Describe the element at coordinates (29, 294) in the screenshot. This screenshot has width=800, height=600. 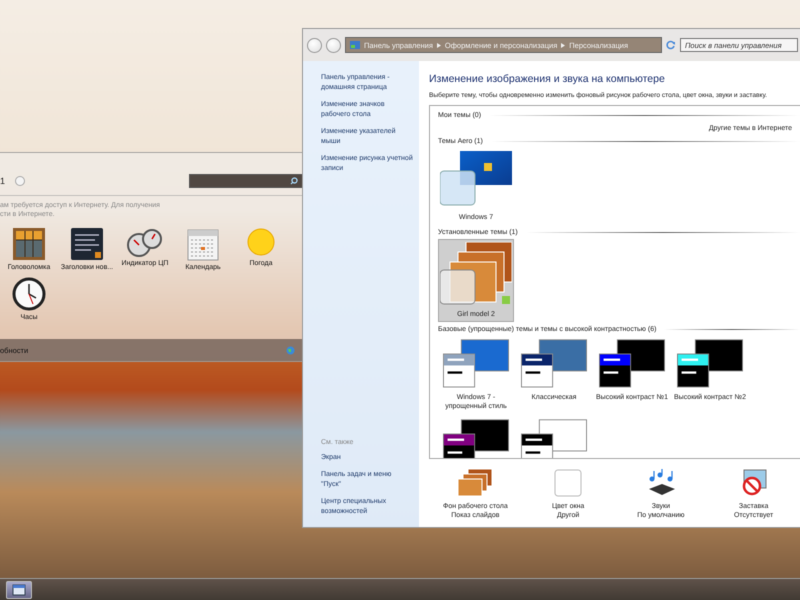
I see `clock-icon` at that location.